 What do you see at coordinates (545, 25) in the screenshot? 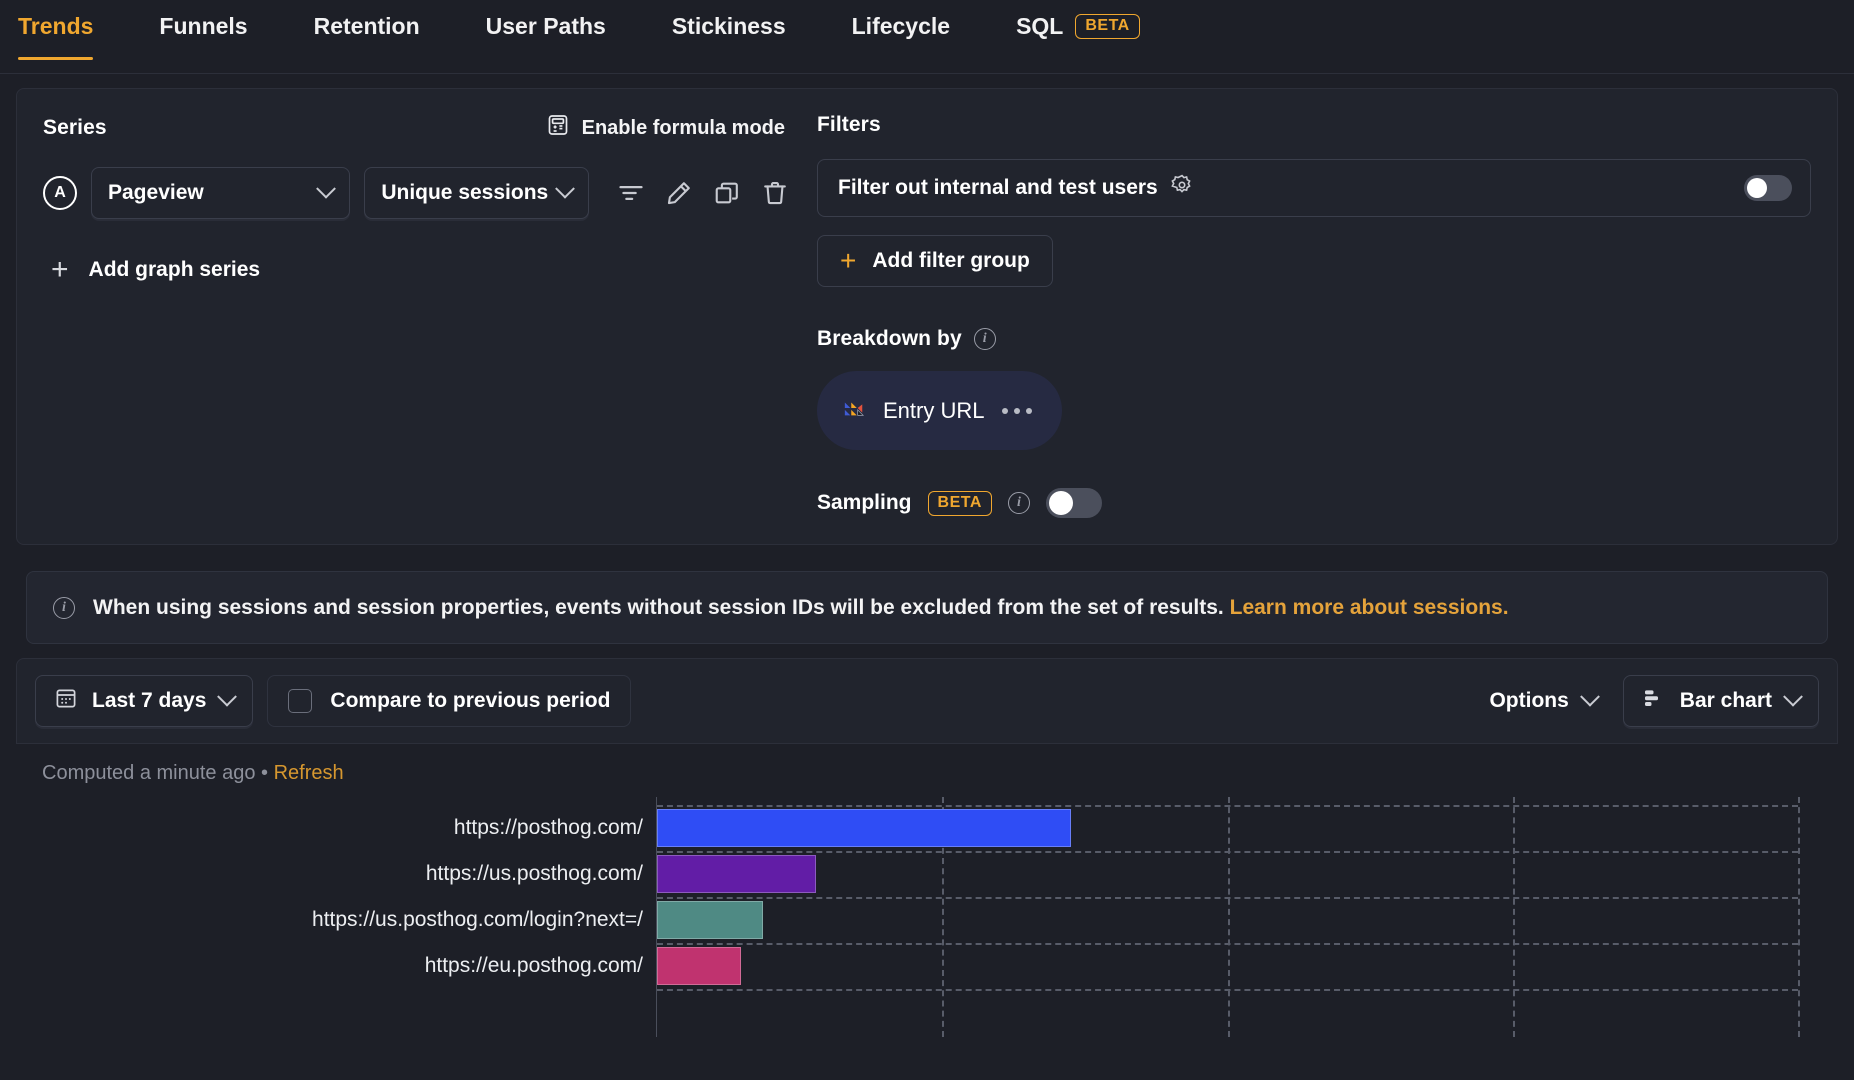
I see `tab-label: User Paths` at bounding box center [545, 25].